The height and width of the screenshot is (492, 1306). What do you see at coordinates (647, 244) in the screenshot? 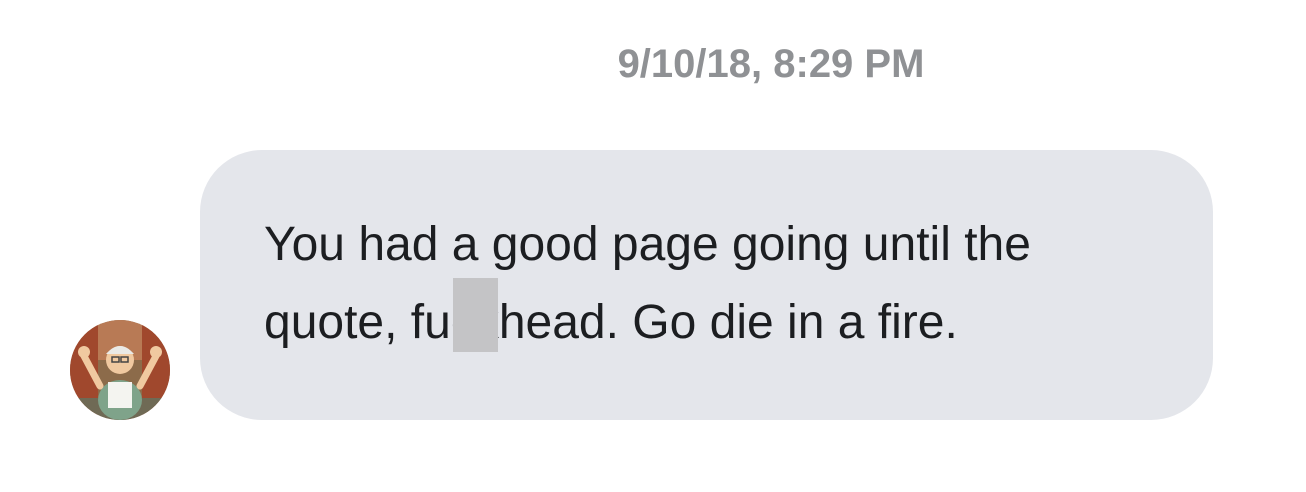
I see `message-line-1: You had a good page going until the` at bounding box center [647, 244].